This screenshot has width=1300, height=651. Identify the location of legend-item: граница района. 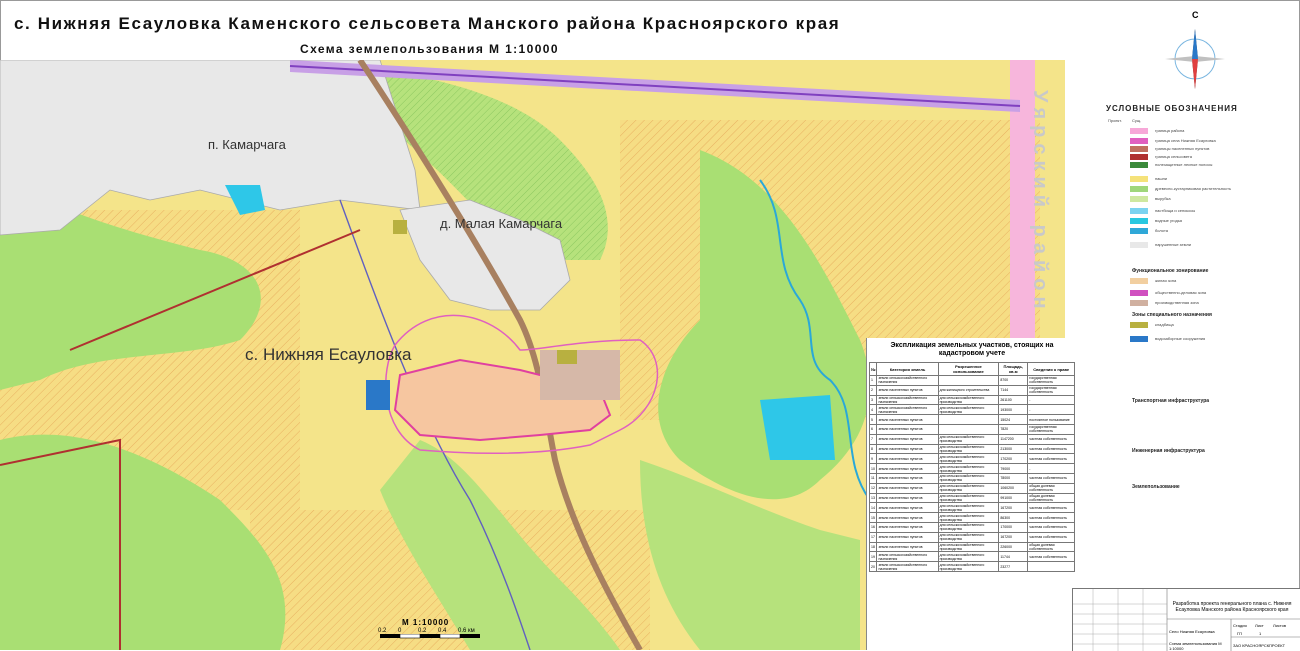
(1210, 131).